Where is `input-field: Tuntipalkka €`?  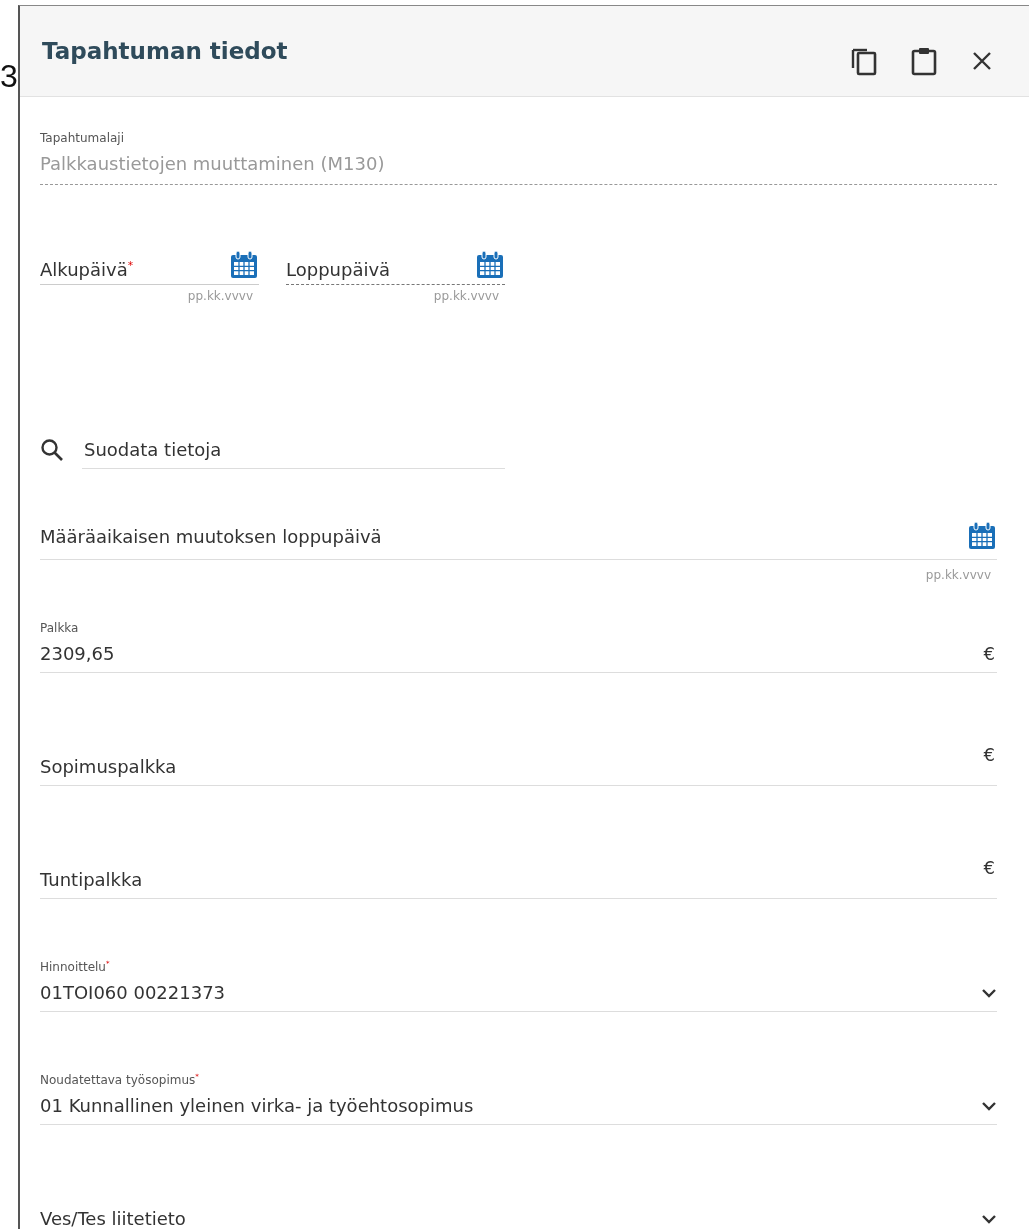
input-field: Tuntipalkka € is located at coordinates (518, 853).